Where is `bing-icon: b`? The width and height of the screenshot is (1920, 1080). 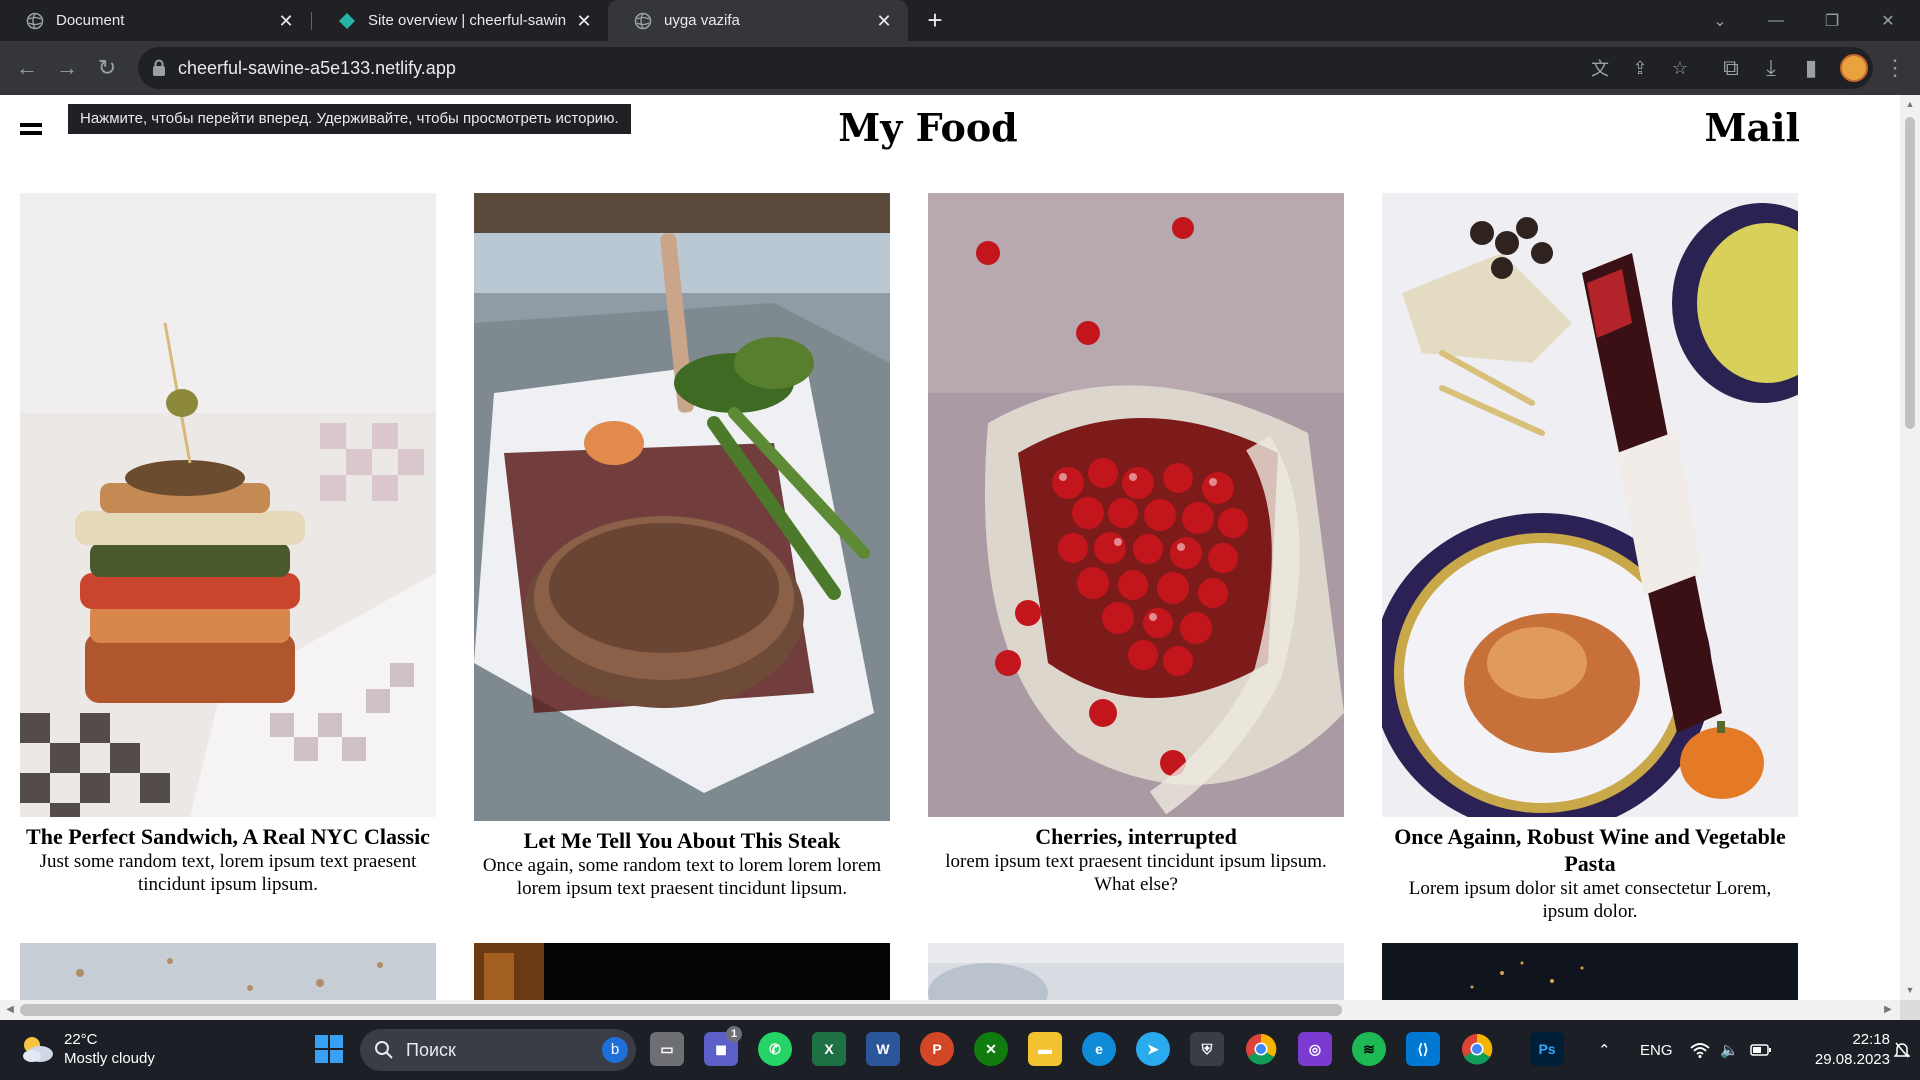
bing-icon: b is located at coordinates (615, 1050).